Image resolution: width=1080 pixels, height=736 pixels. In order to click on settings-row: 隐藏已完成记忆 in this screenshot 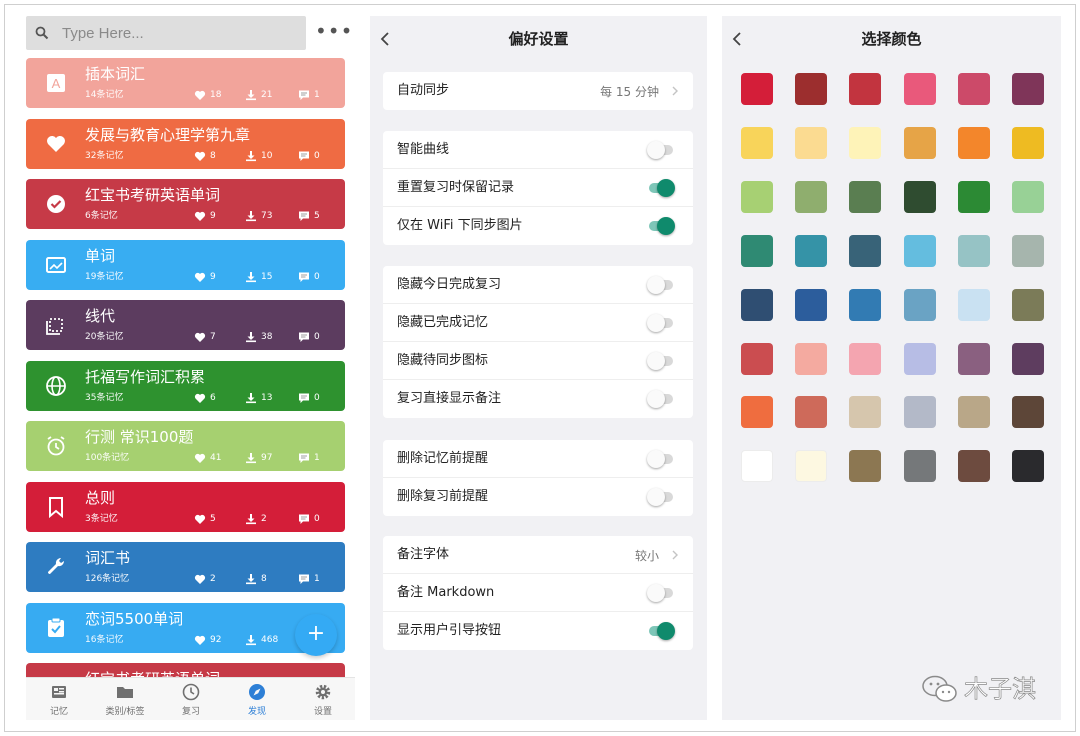, I will do `click(538, 323)`.